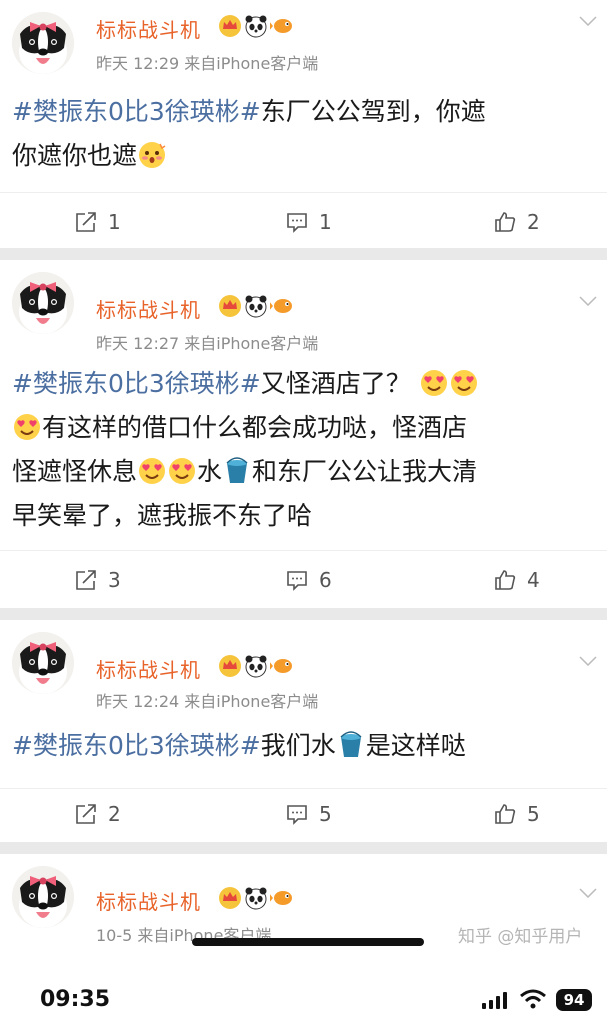 The image size is (607, 1023). I want to click on zhihu-watermark: 知乎 @知乎用户, so click(520, 937).